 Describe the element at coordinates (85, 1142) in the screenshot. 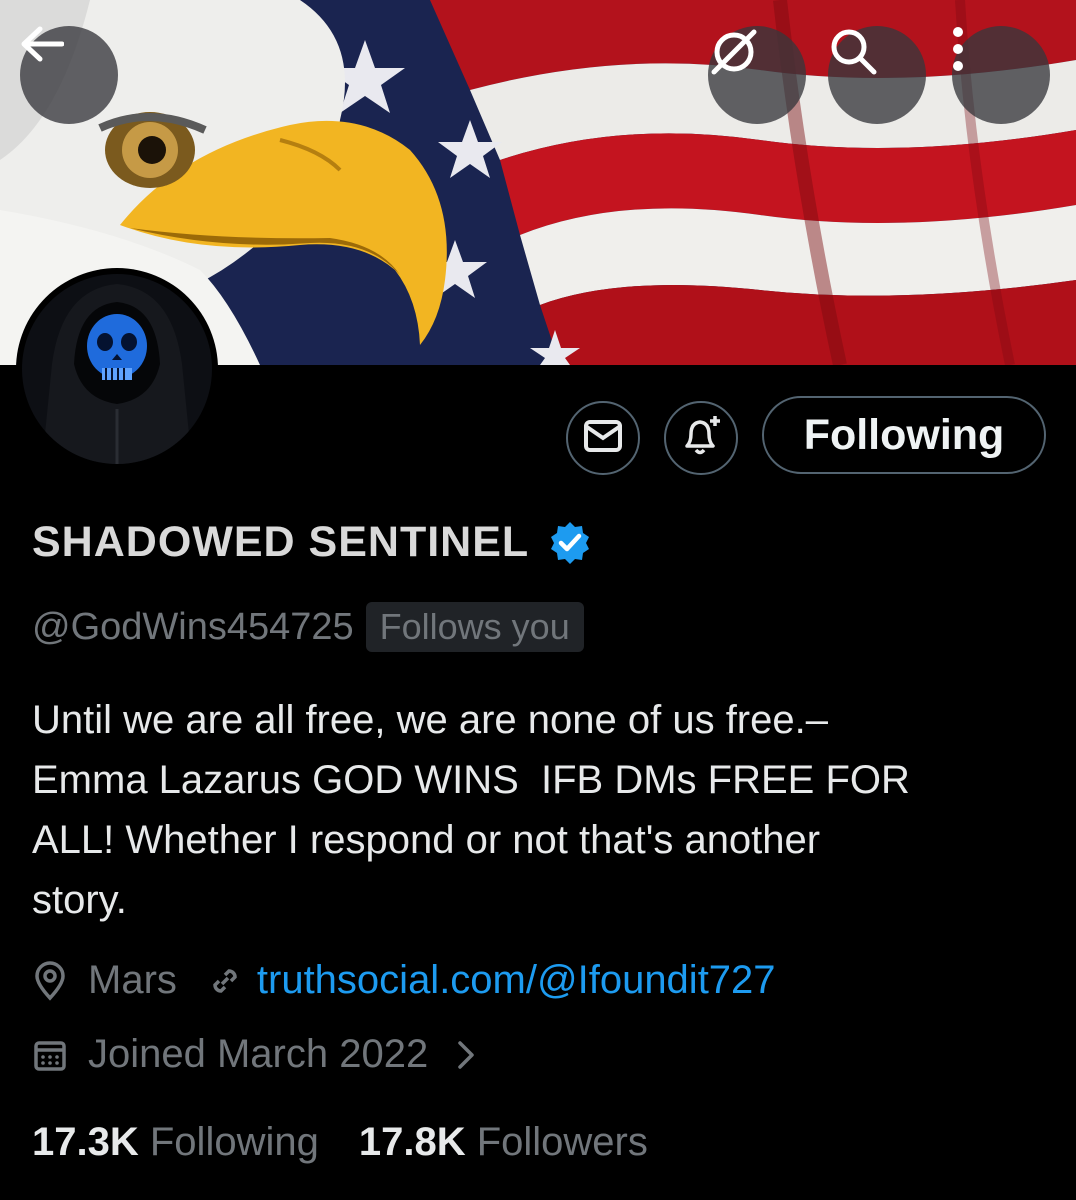

I see `following-count: 17.3K` at that location.